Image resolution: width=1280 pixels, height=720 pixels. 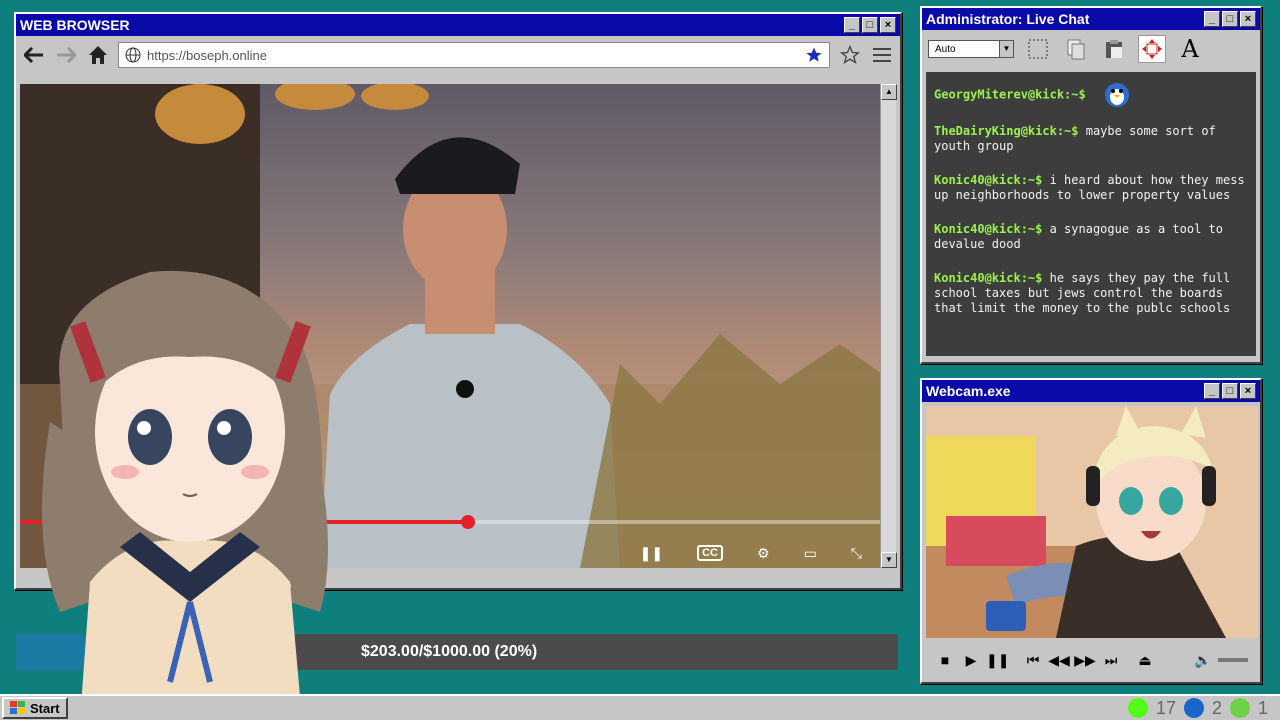 I want to click on penguin-emote-icon, so click(x=1117, y=95).